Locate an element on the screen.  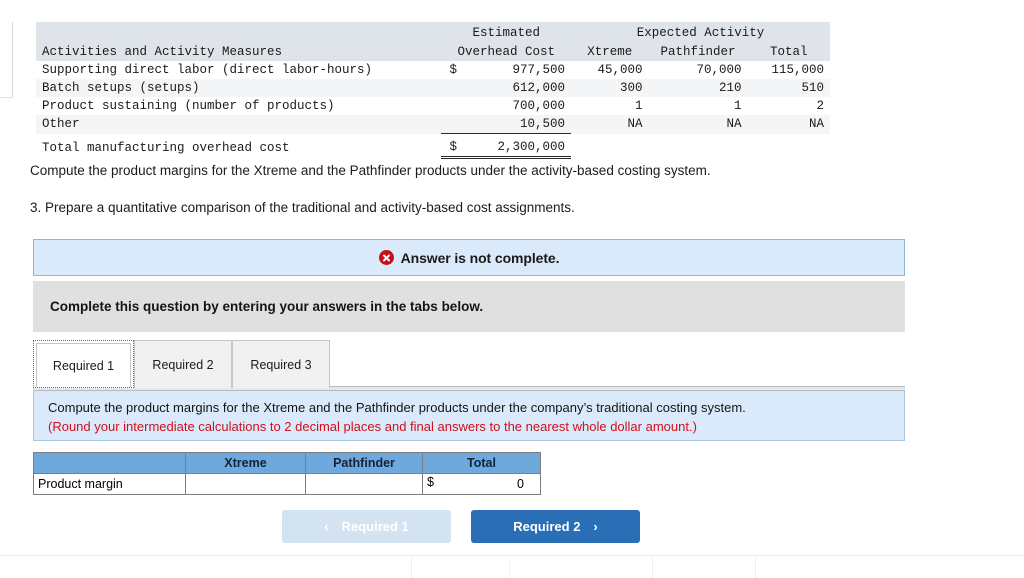
exhibit-header-blank is located at coordinates (238, 32).